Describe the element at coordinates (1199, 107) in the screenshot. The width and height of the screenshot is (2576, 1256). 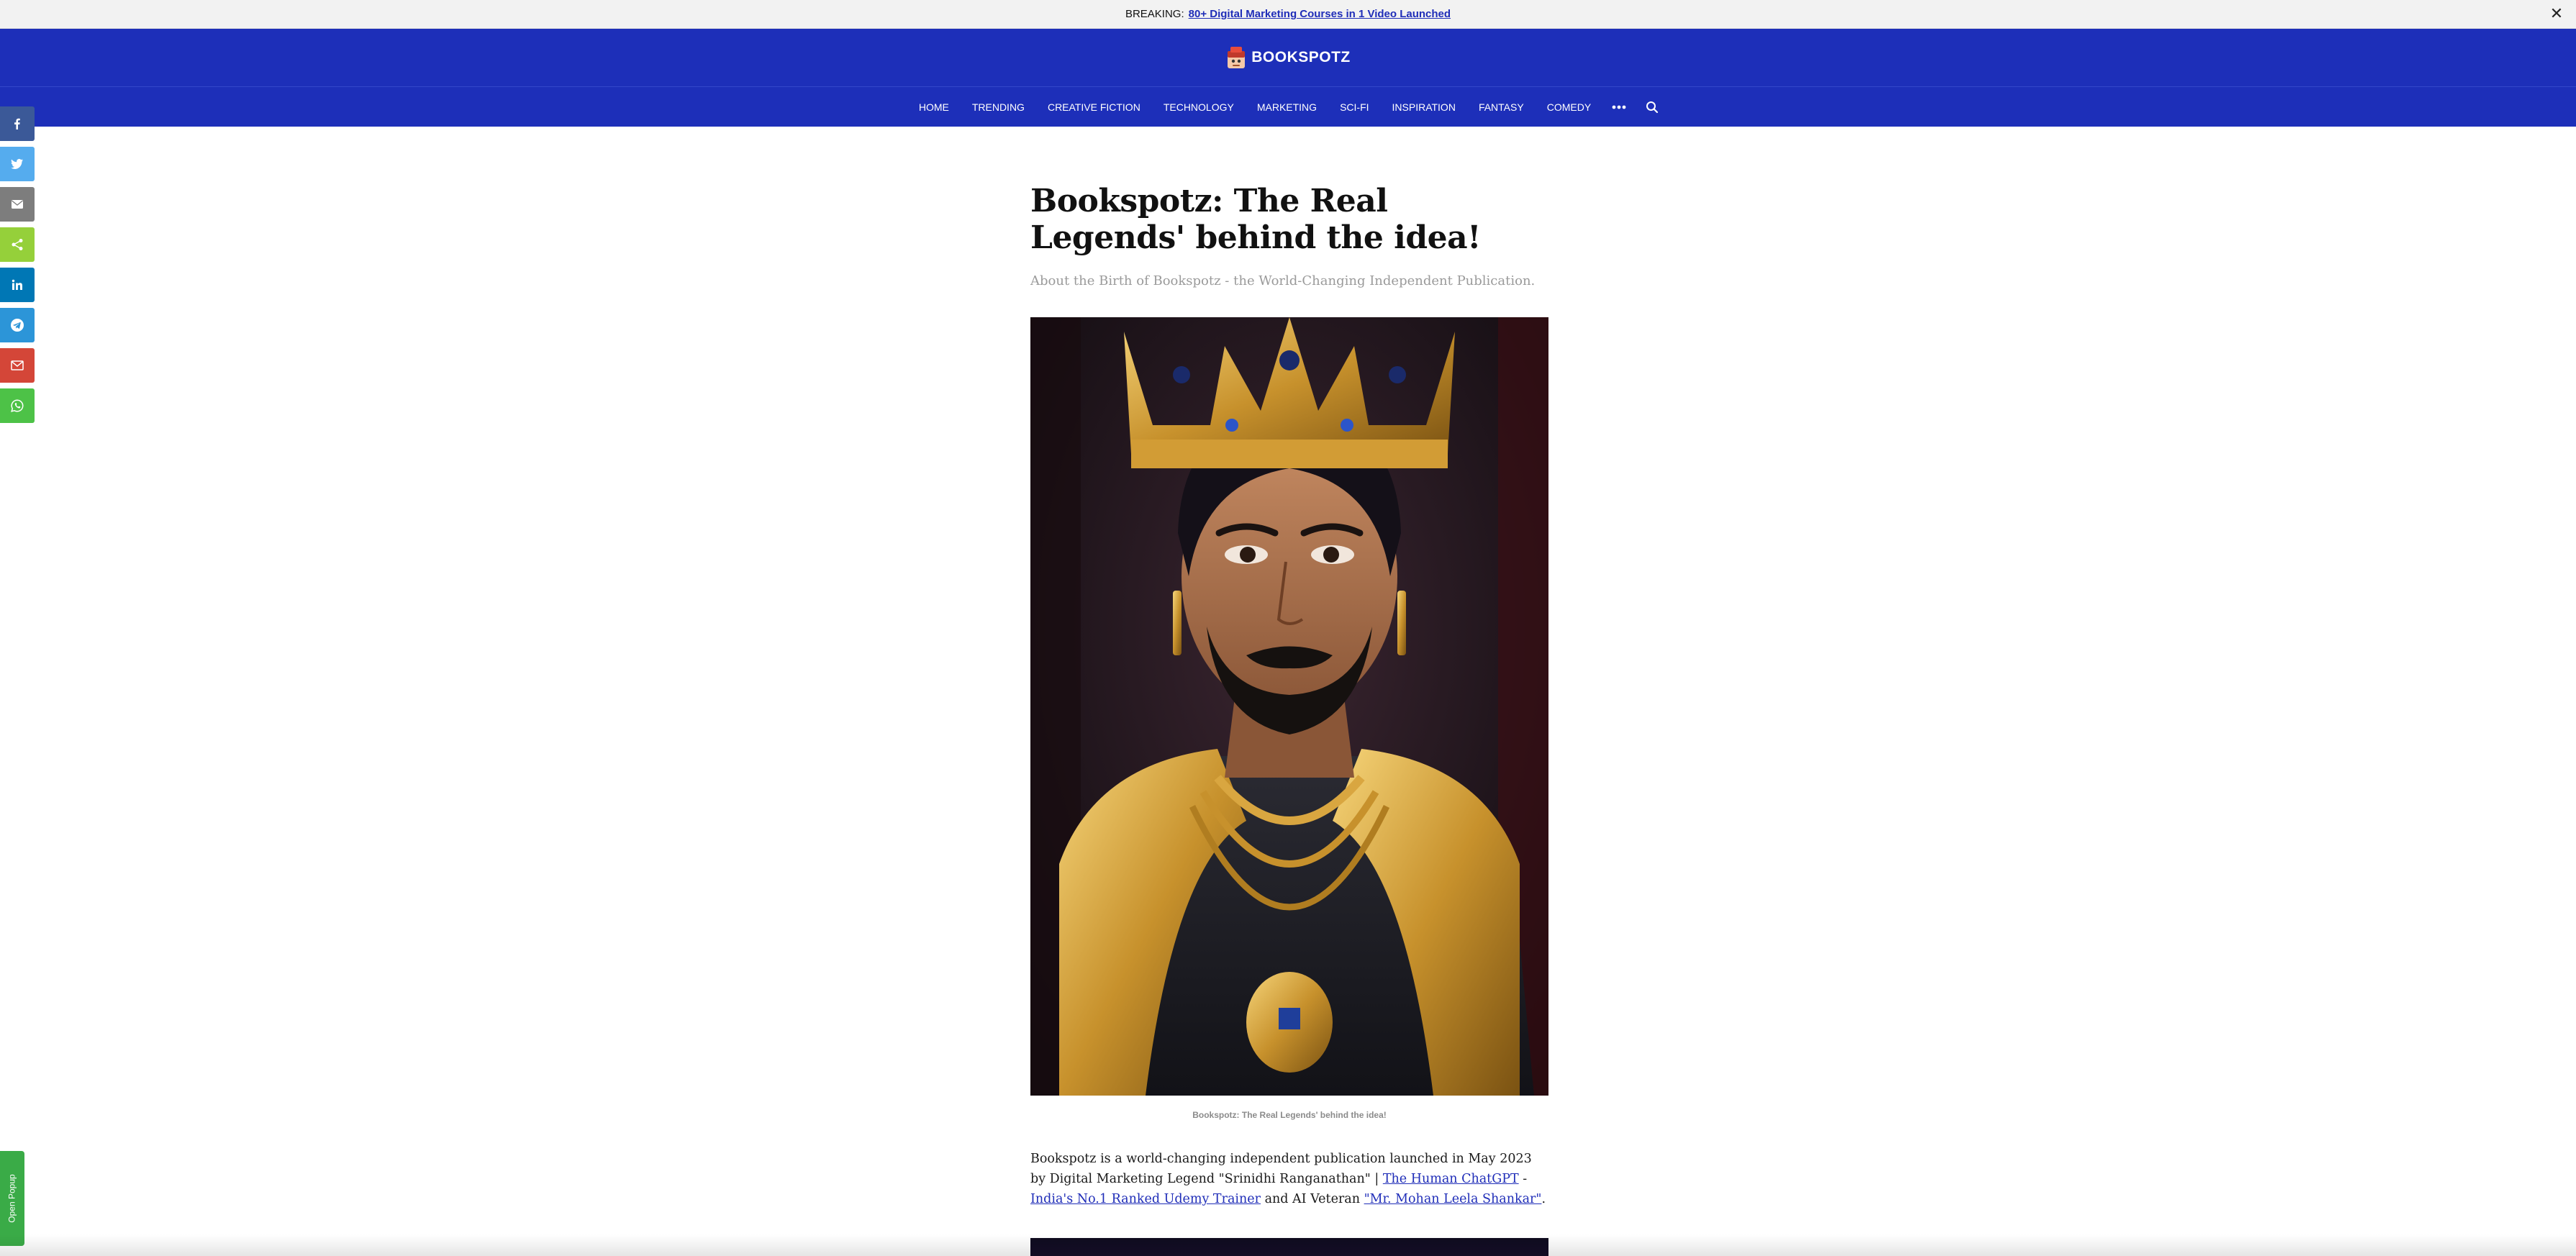
I see `nav-item-technology: TECHNOLOGY` at that location.